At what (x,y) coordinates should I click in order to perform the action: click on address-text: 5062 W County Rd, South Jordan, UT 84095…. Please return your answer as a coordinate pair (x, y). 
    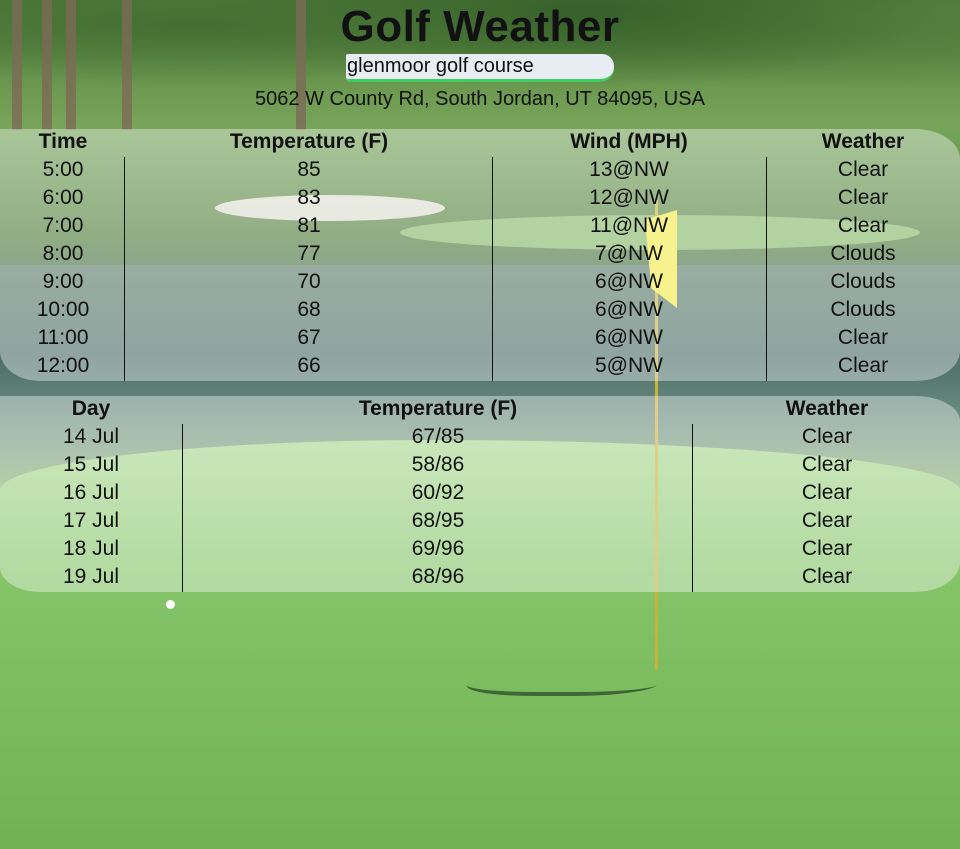
    Looking at the image, I should click on (480, 99).